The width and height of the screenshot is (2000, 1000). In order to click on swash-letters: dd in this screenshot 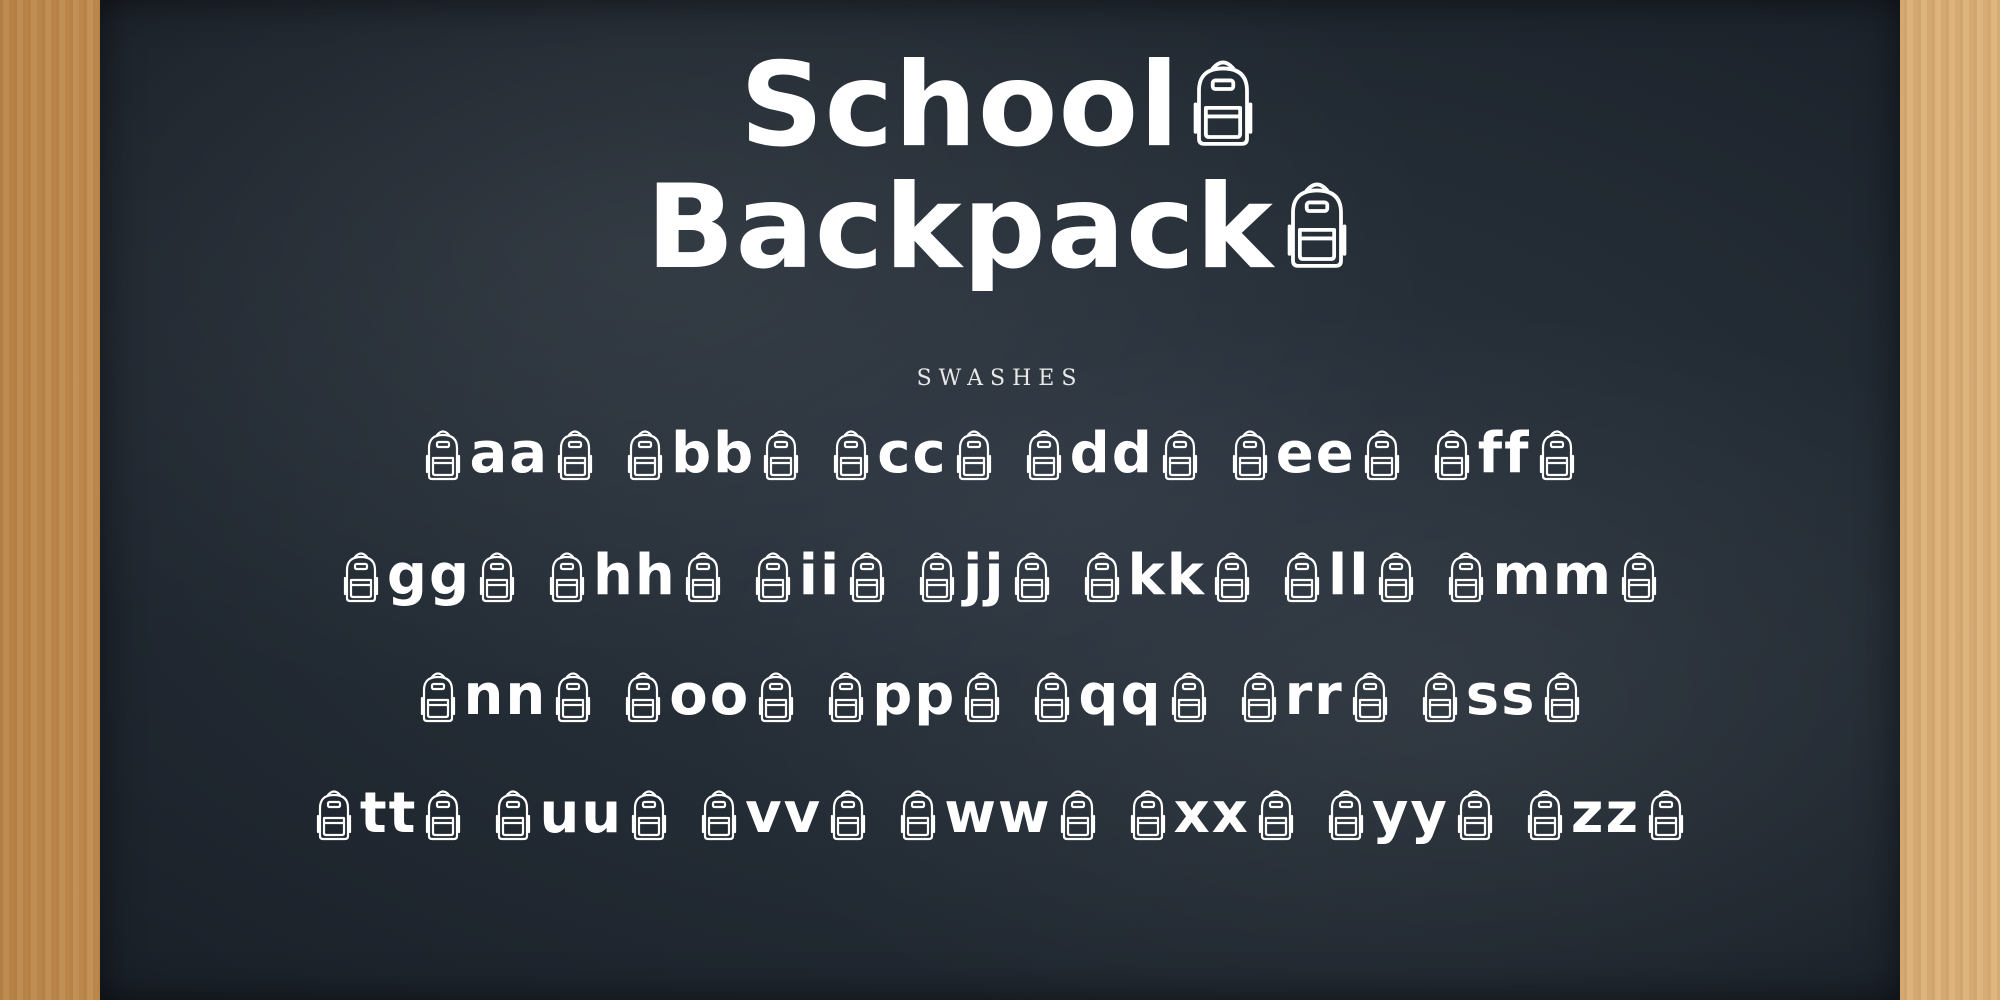, I will do `click(1111, 453)`.